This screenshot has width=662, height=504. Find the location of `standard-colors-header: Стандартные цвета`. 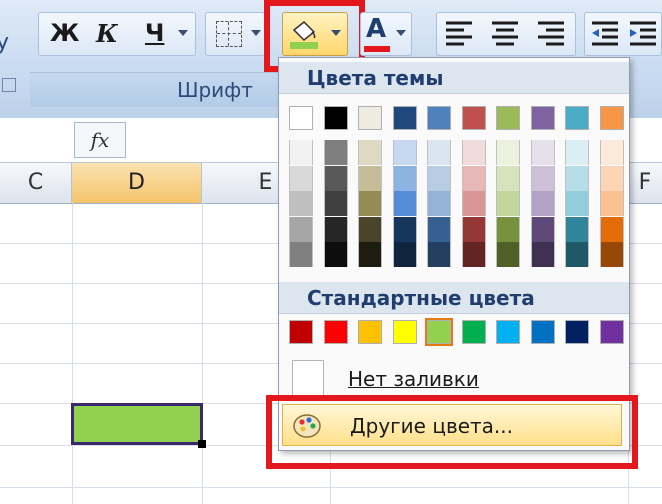

standard-colors-header: Стандартные цвета is located at coordinates (454, 298).